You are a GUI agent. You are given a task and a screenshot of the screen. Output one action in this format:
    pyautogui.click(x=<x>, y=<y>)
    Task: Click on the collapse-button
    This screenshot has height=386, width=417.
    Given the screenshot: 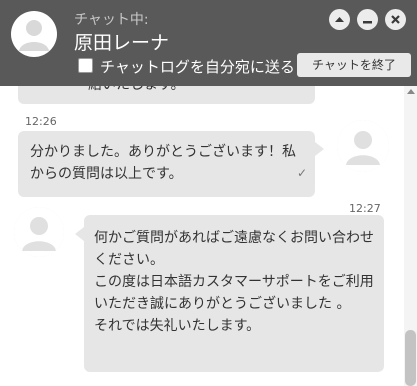 What is the action you would take?
    pyautogui.click(x=339, y=19)
    